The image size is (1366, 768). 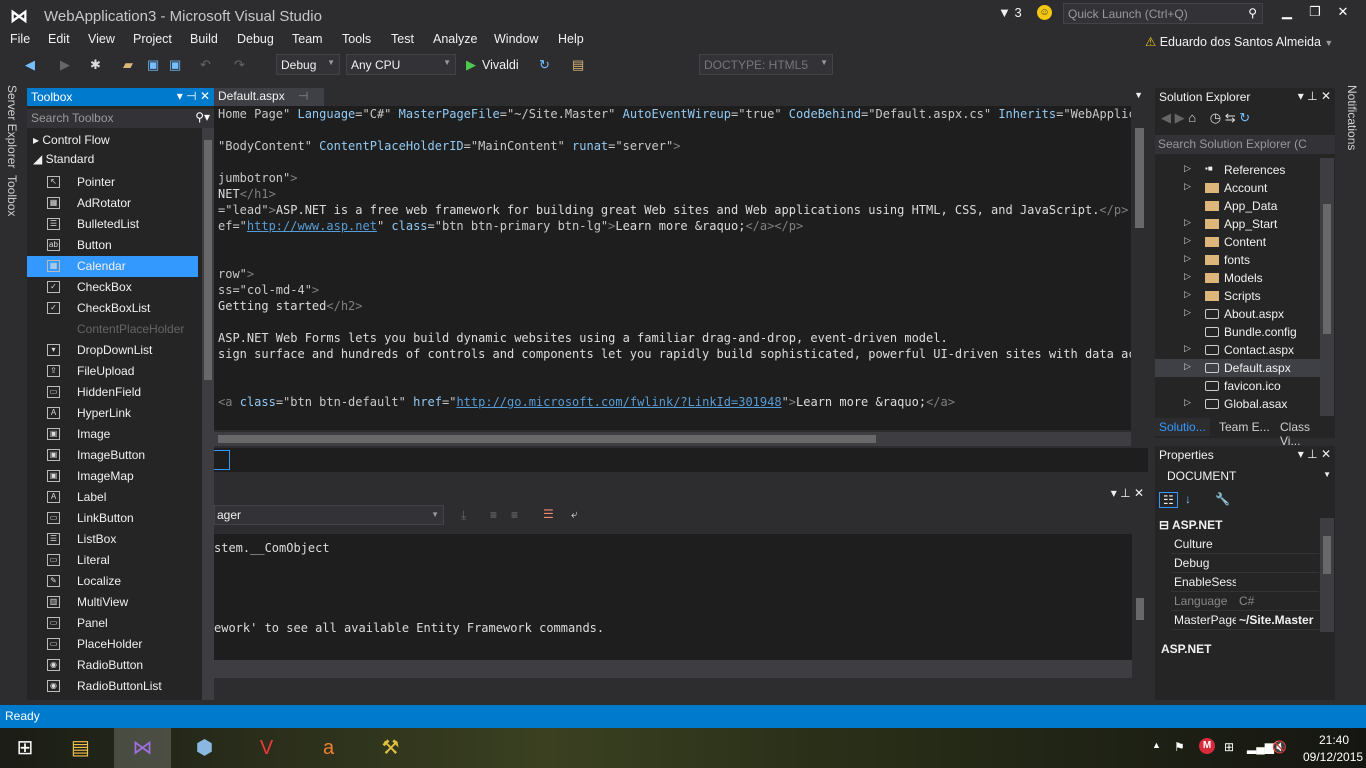 What do you see at coordinates (175, 65) in the screenshot?
I see `save-all-icon: ▣` at bounding box center [175, 65].